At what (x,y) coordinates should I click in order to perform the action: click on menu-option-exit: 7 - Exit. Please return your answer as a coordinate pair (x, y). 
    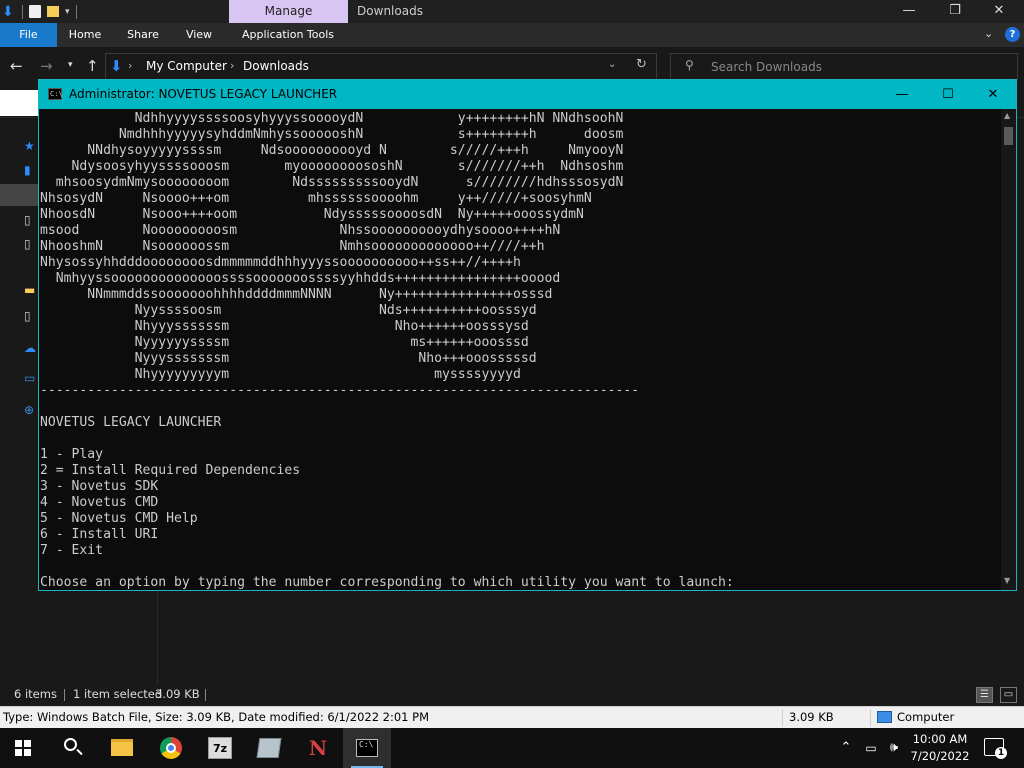
    Looking at the image, I should click on (72, 550).